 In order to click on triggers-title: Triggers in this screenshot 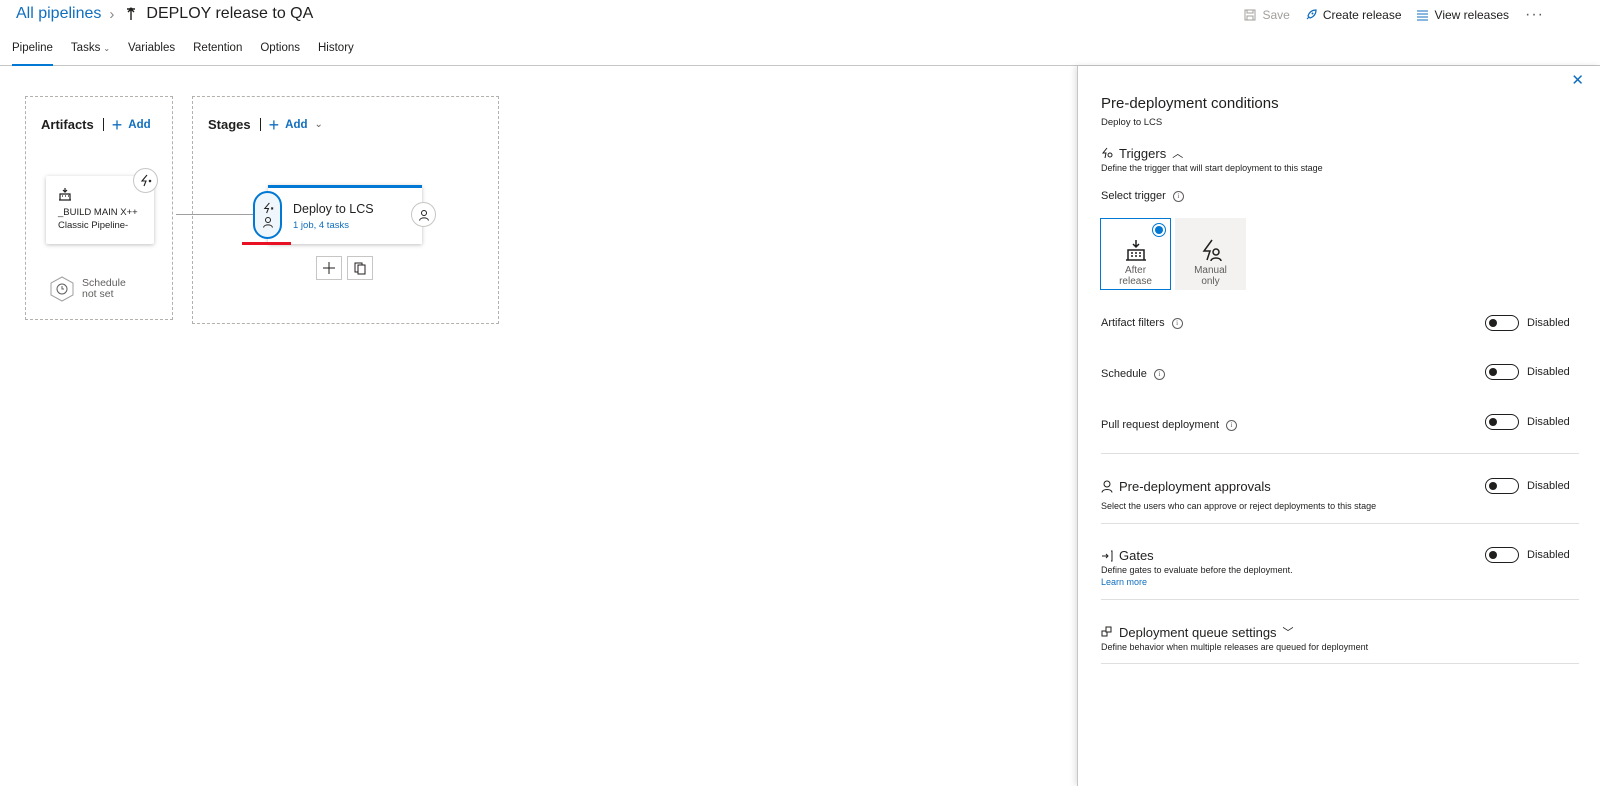, I will do `click(1143, 153)`.